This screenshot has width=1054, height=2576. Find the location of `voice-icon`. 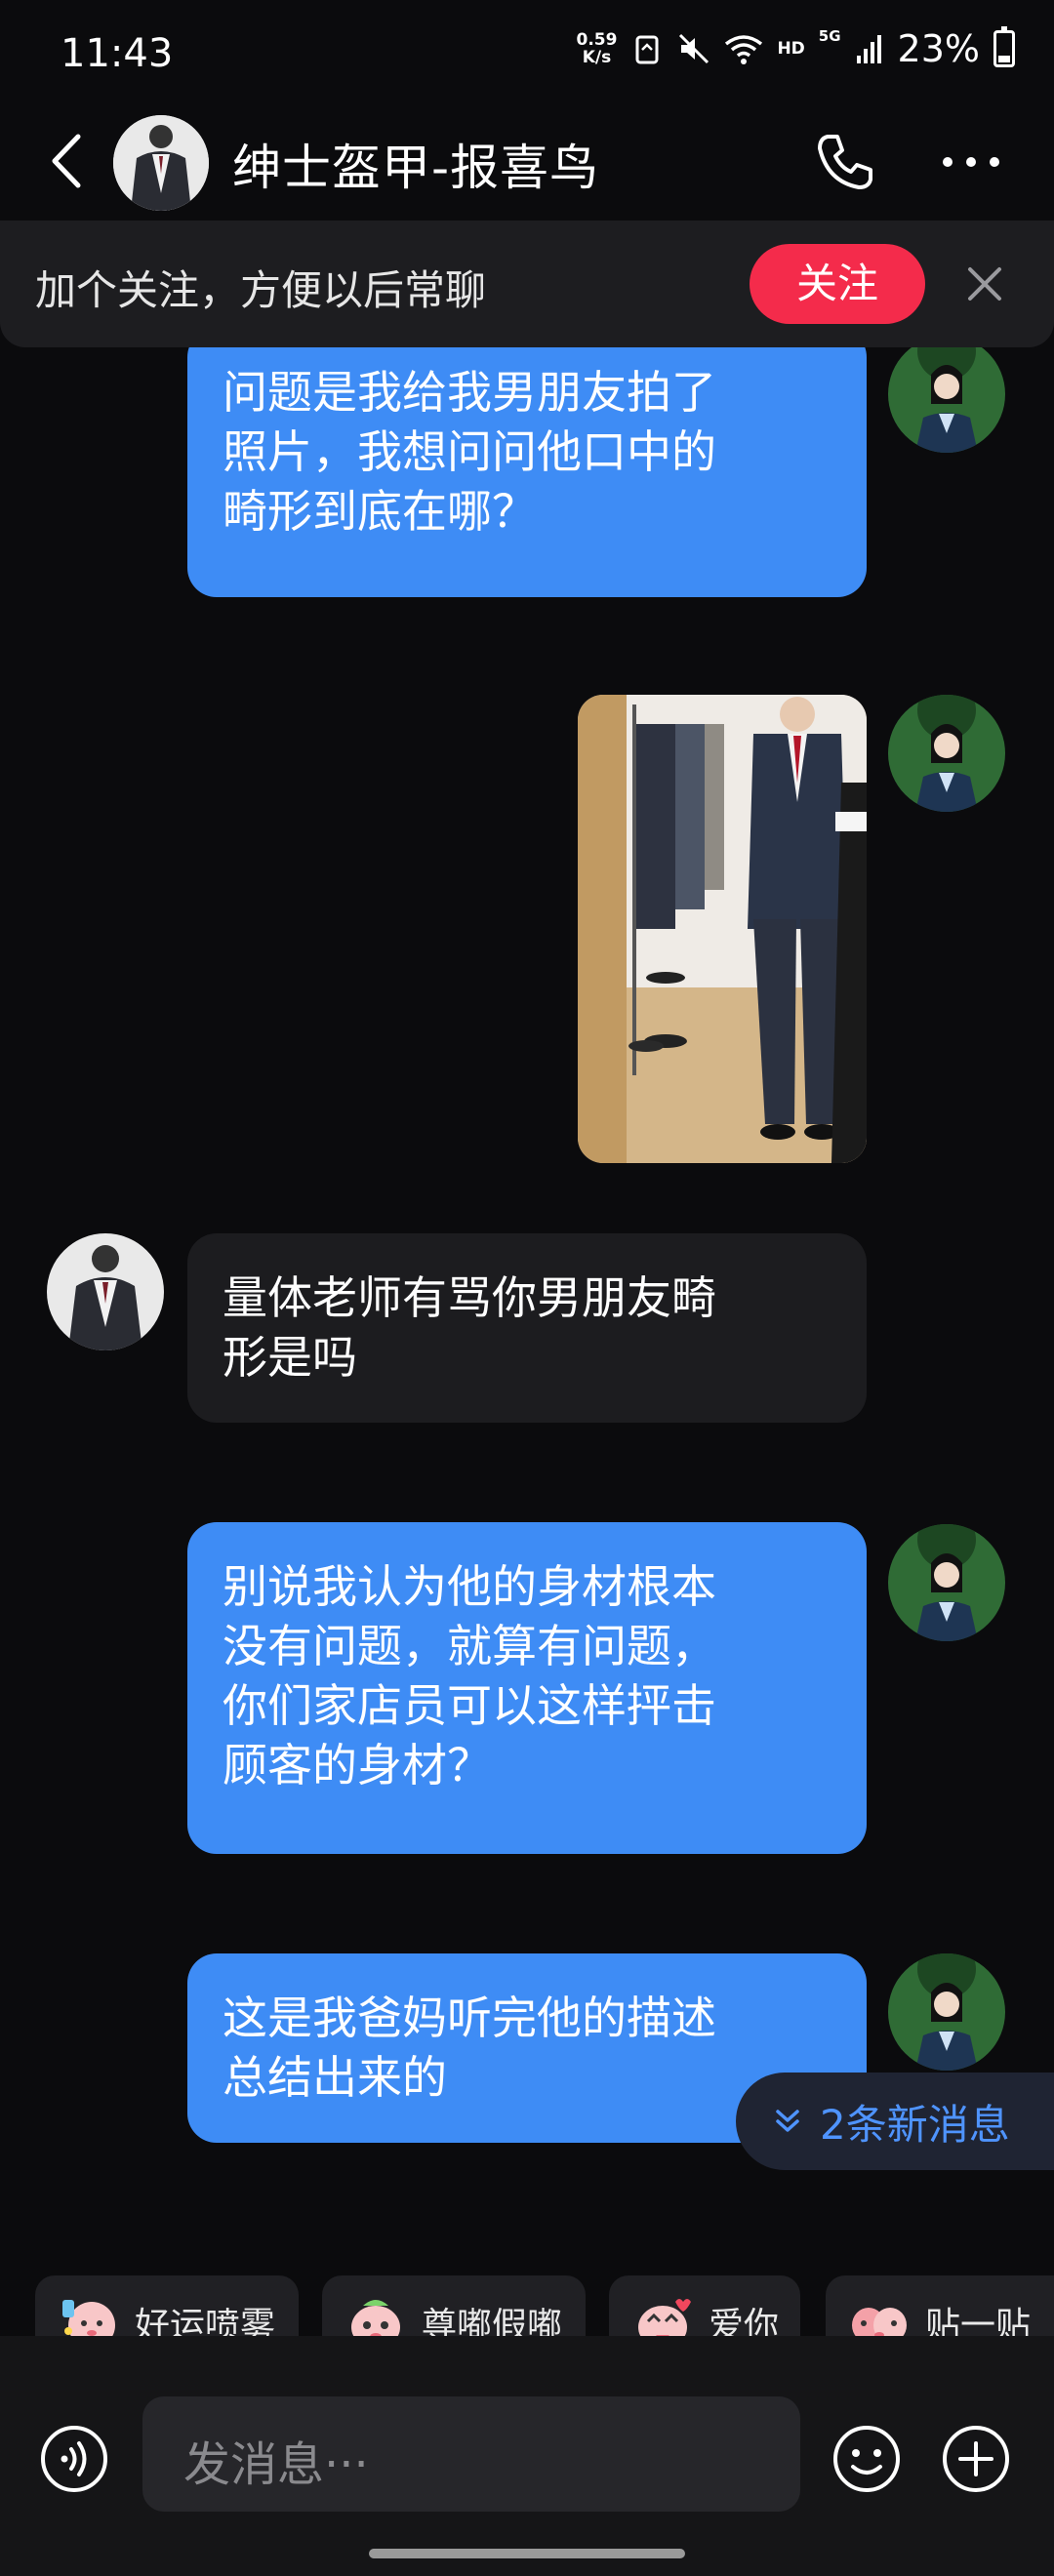

voice-icon is located at coordinates (74, 2459).